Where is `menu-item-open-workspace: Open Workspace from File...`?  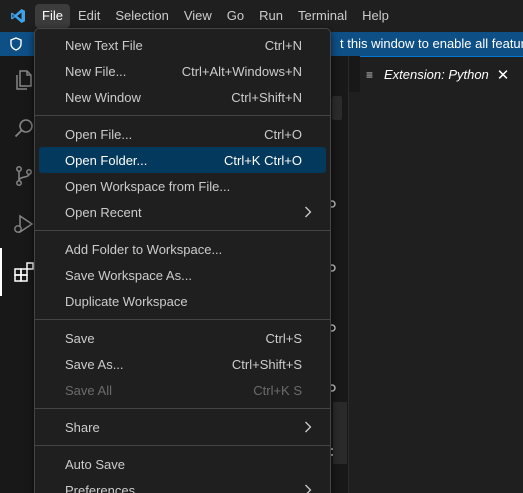 menu-item-open-workspace: Open Workspace from File... is located at coordinates (182, 186).